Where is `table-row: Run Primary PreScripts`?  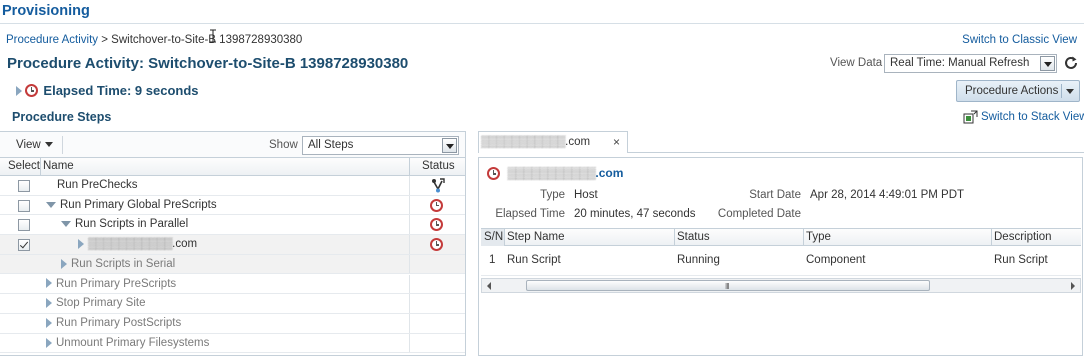 table-row: Run Primary PreScripts is located at coordinates (232, 284).